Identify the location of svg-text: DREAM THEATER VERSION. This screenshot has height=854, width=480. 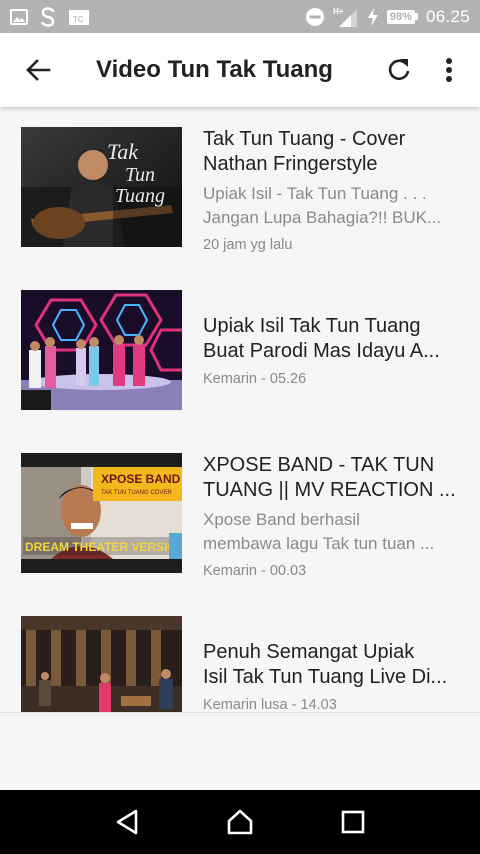
(103, 547).